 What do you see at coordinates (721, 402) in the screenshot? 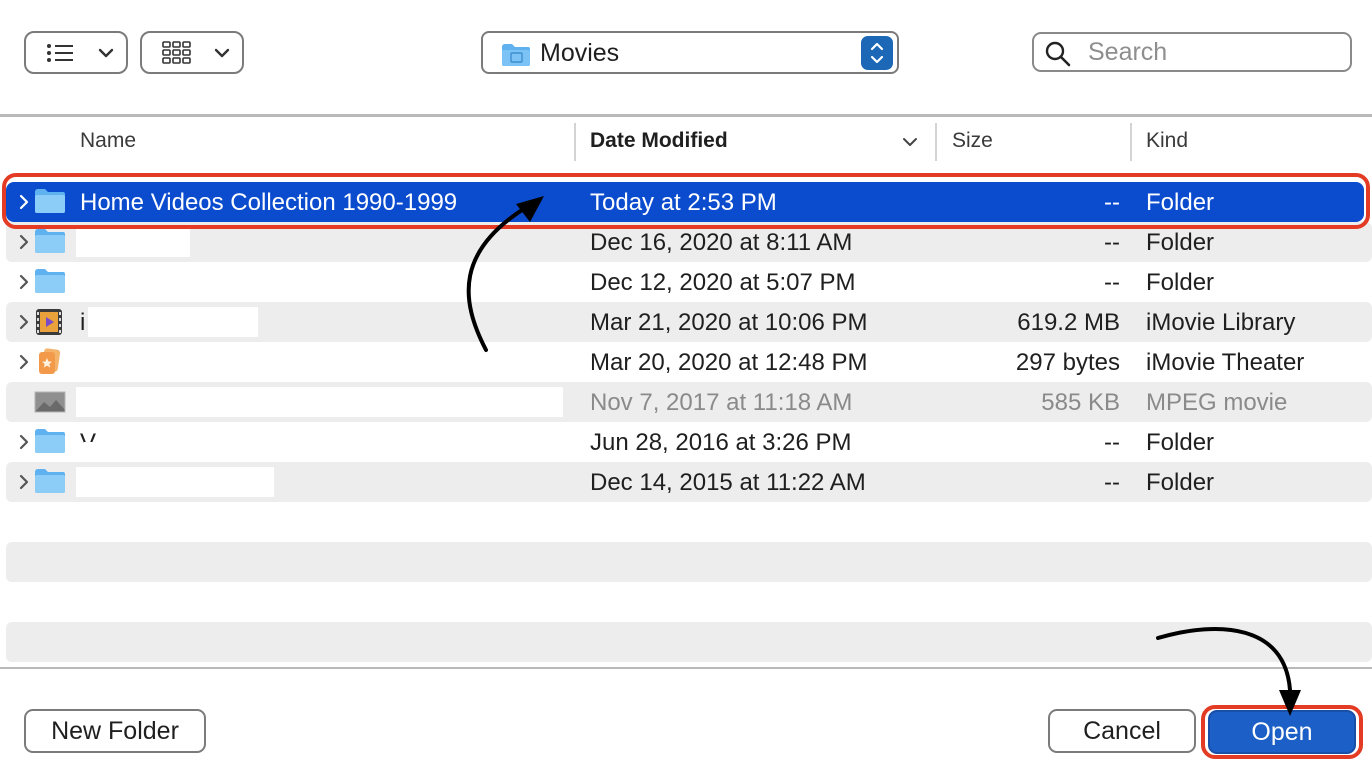
I see `file-date: Nov 7, 2017 at 11:18 AM` at bounding box center [721, 402].